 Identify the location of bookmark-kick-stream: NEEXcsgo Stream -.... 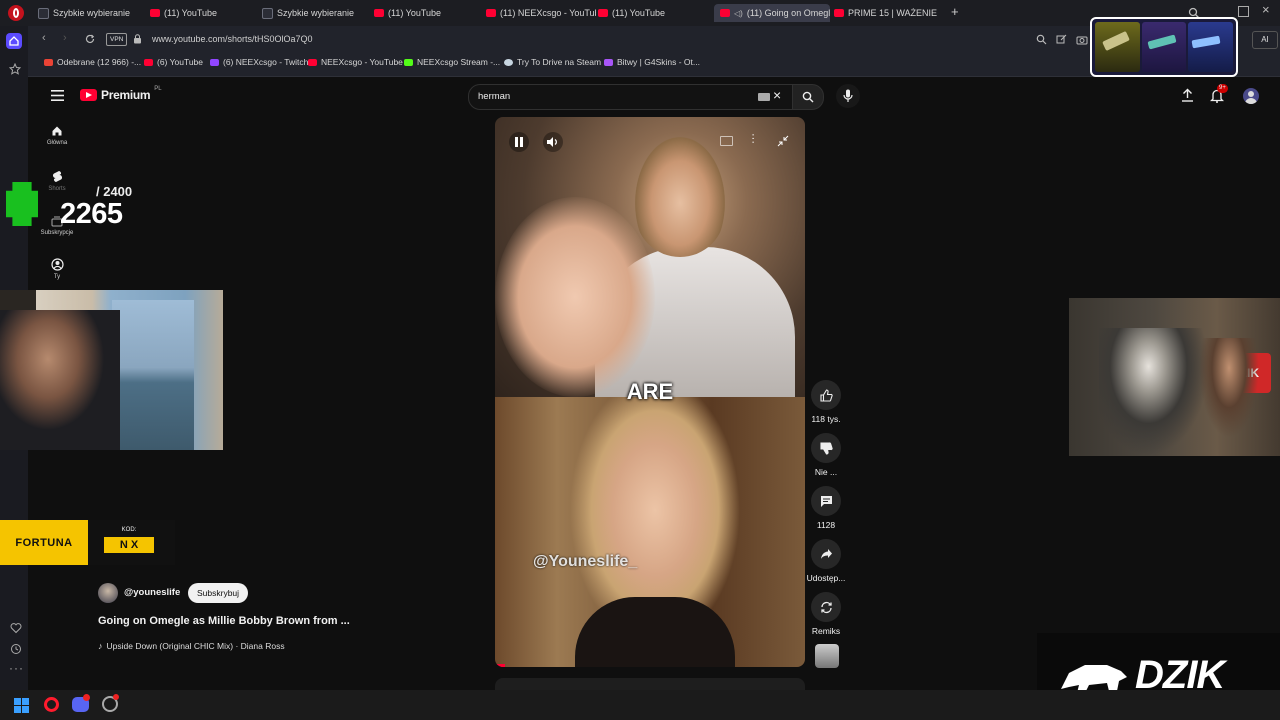
(452, 62).